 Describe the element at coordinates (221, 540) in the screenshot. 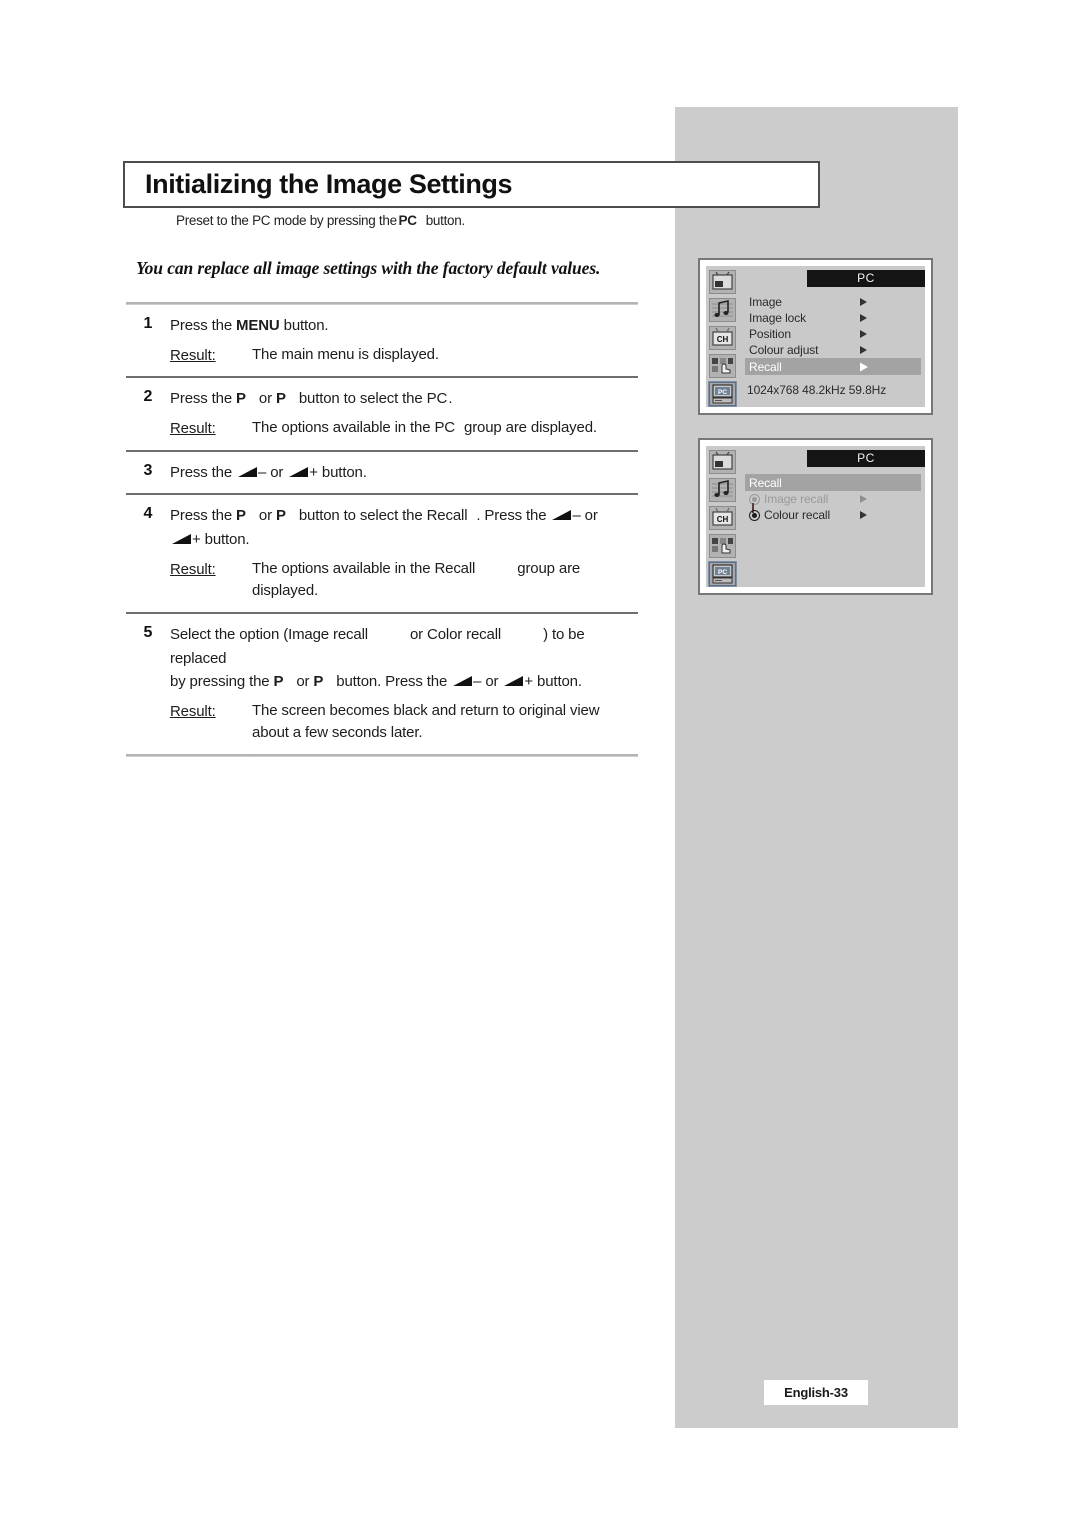

I see `step4-plus: + button.` at that location.